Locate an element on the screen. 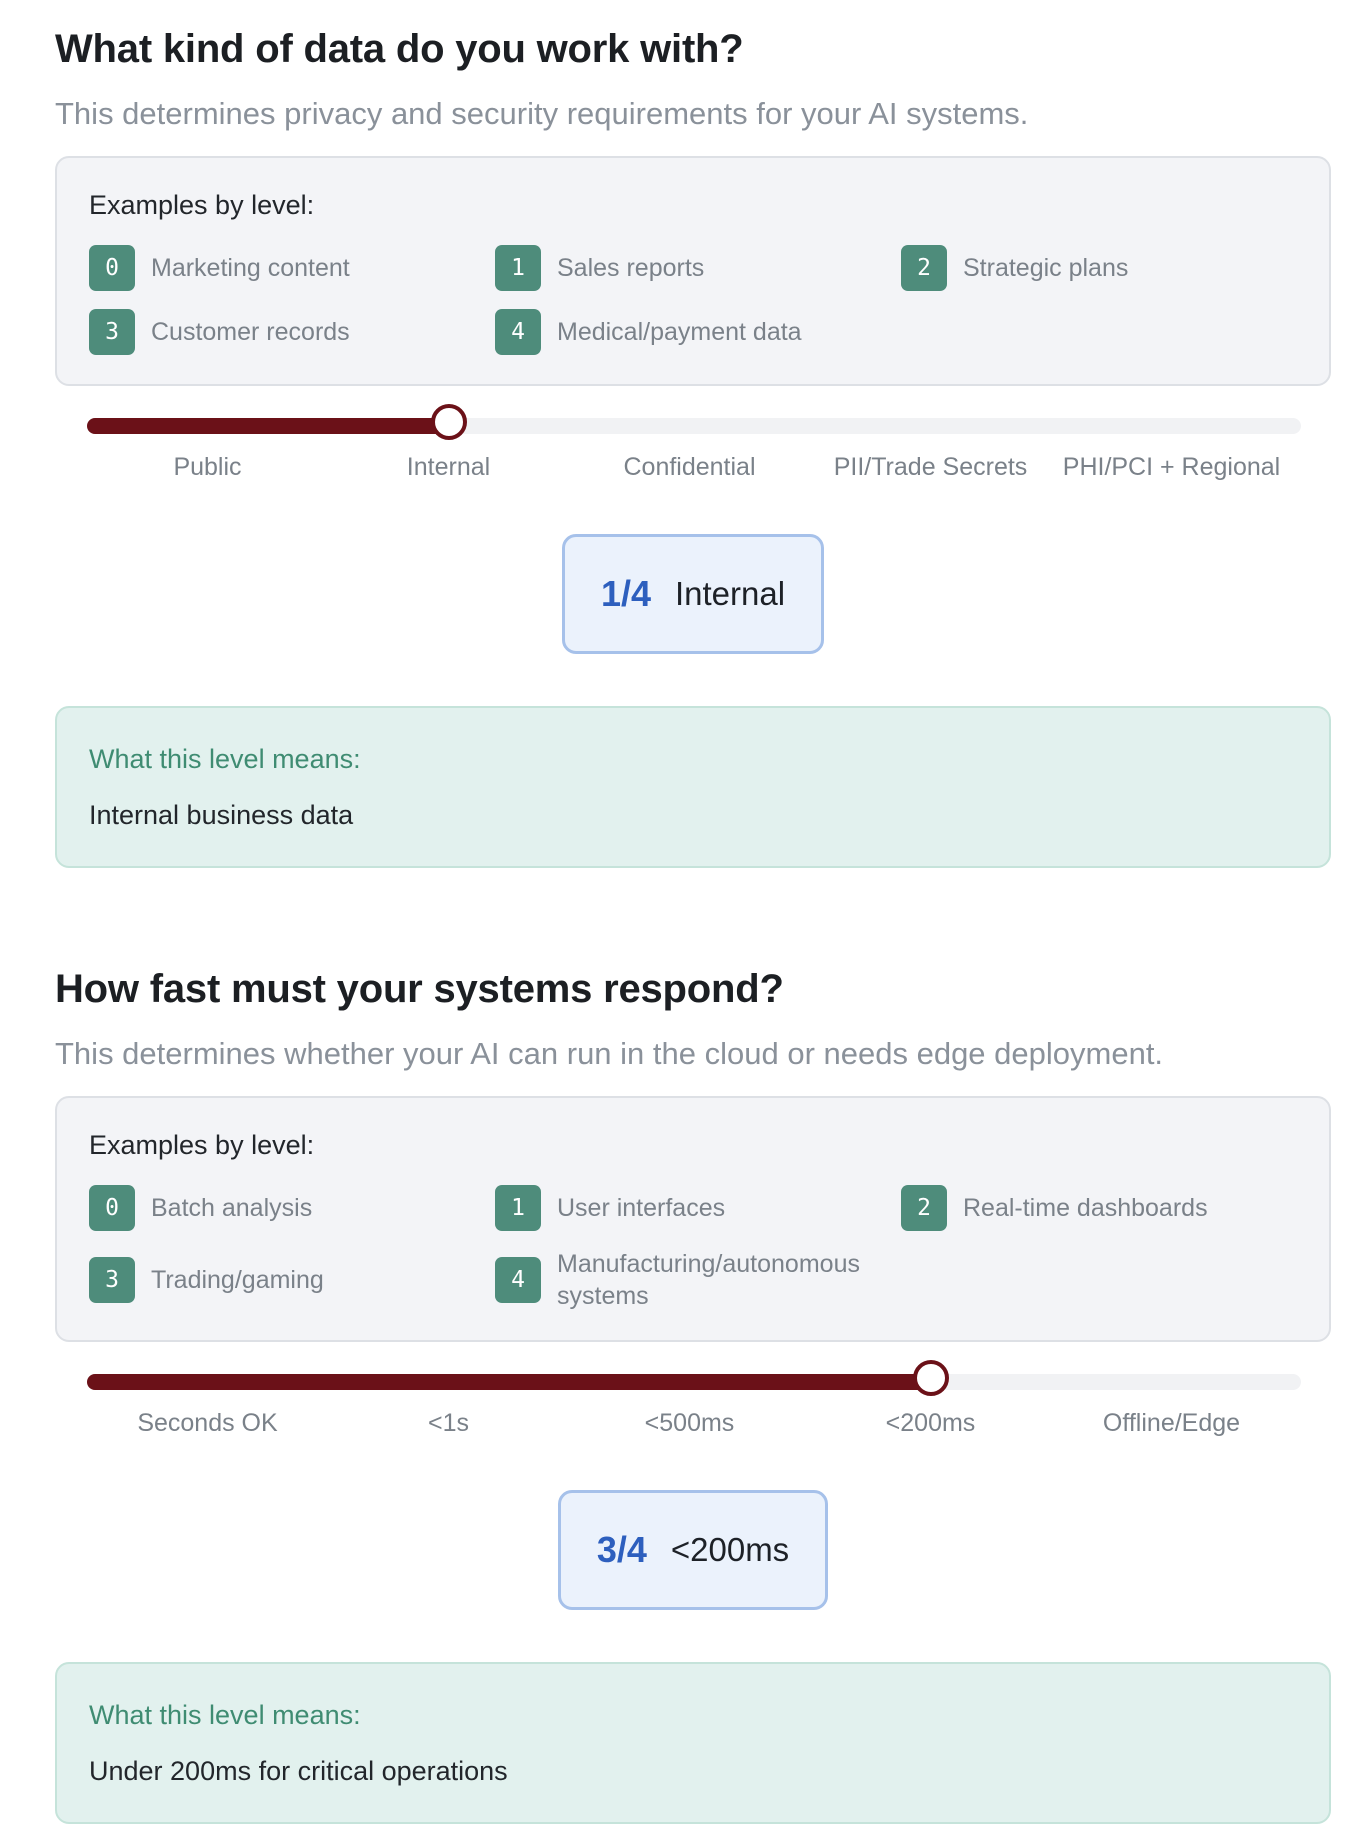 The height and width of the screenshot is (1840, 1366). meaning-text: Under 200ms for critical operations is located at coordinates (298, 1771).